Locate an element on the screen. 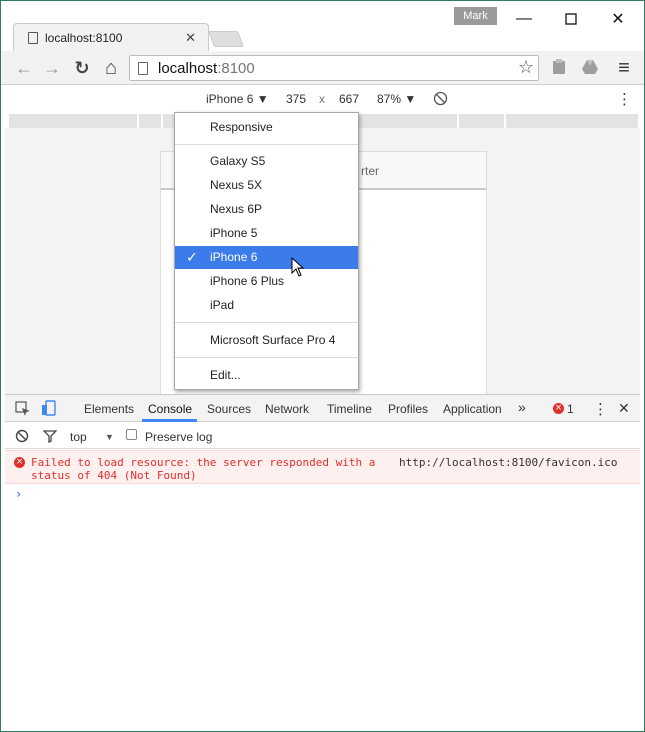  filter-icon is located at coordinates (50, 436).